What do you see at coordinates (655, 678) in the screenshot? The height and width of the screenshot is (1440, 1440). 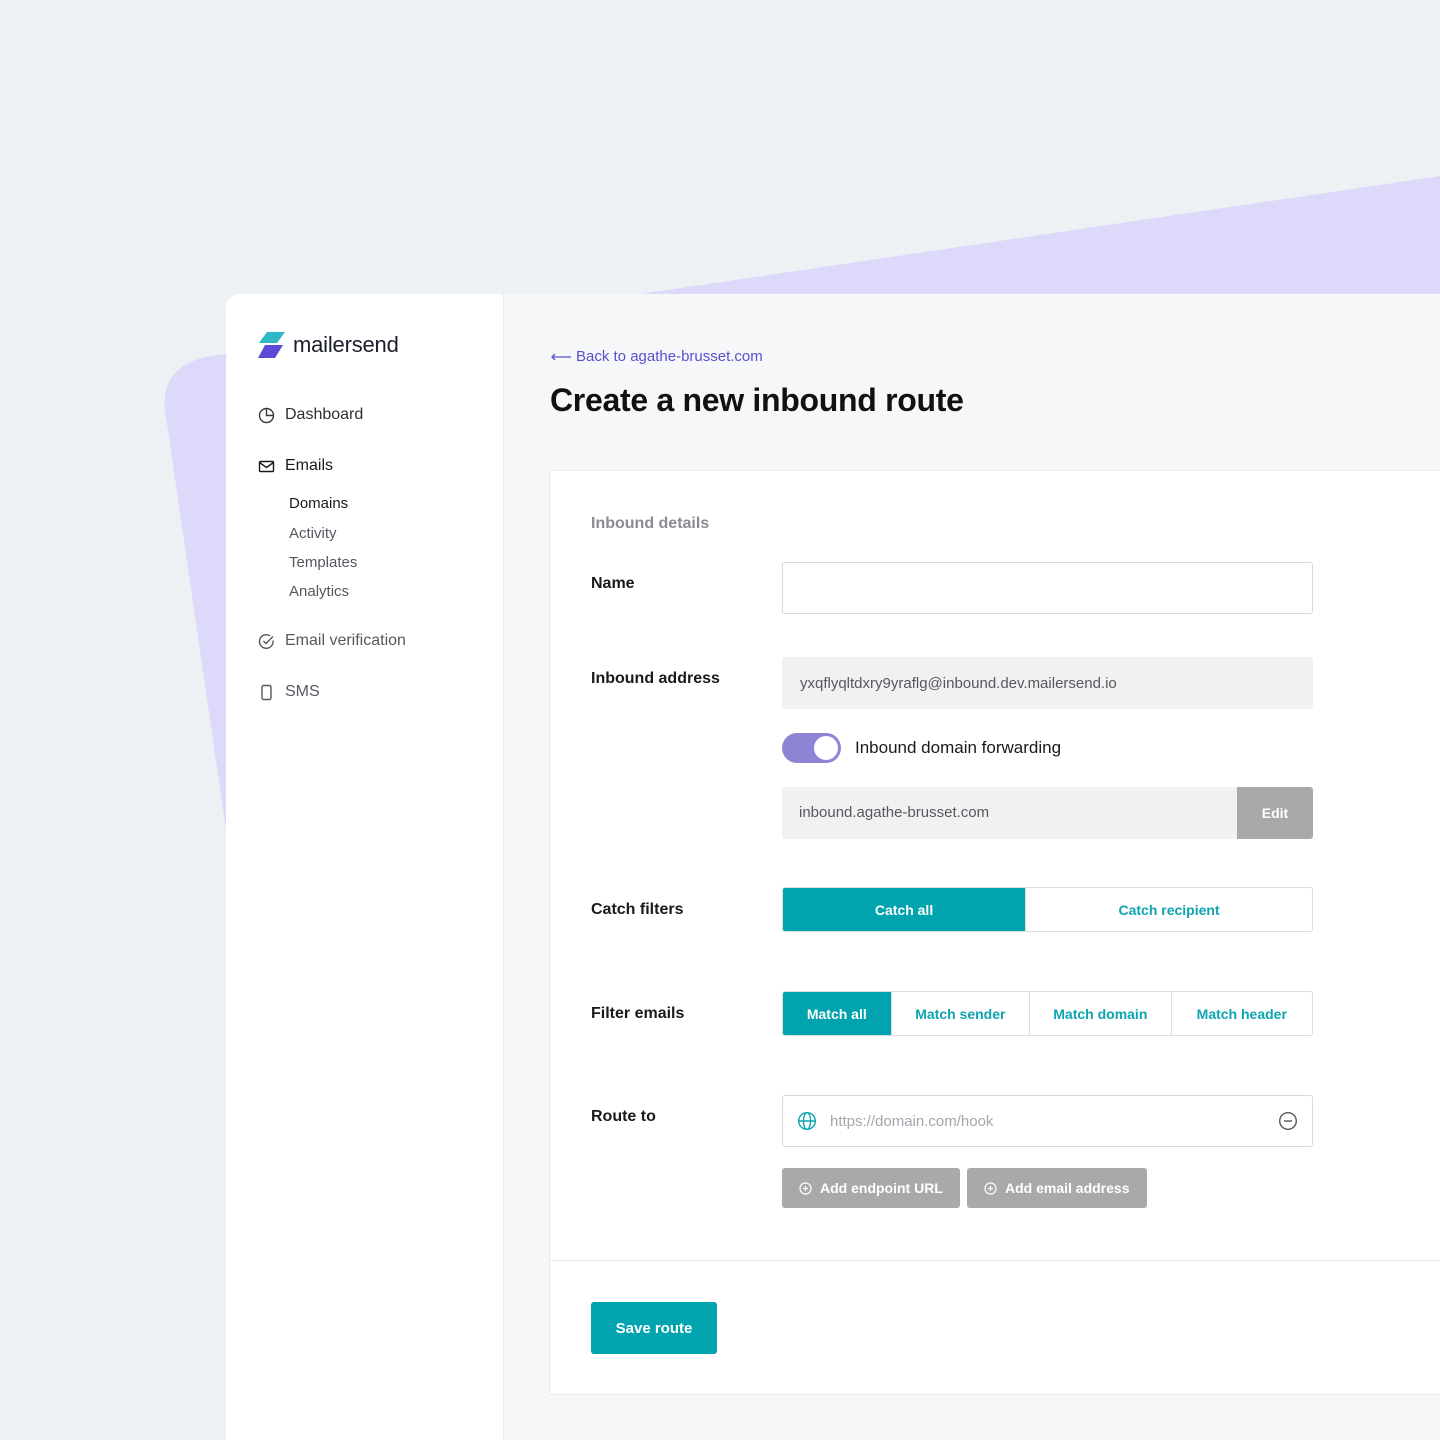 I see `inbound-address-label: Inbound address` at bounding box center [655, 678].